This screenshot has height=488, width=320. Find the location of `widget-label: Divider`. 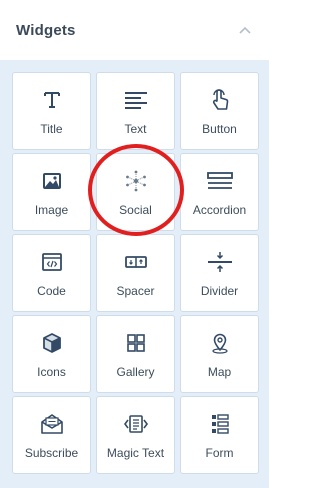

widget-label: Divider is located at coordinates (219, 291).